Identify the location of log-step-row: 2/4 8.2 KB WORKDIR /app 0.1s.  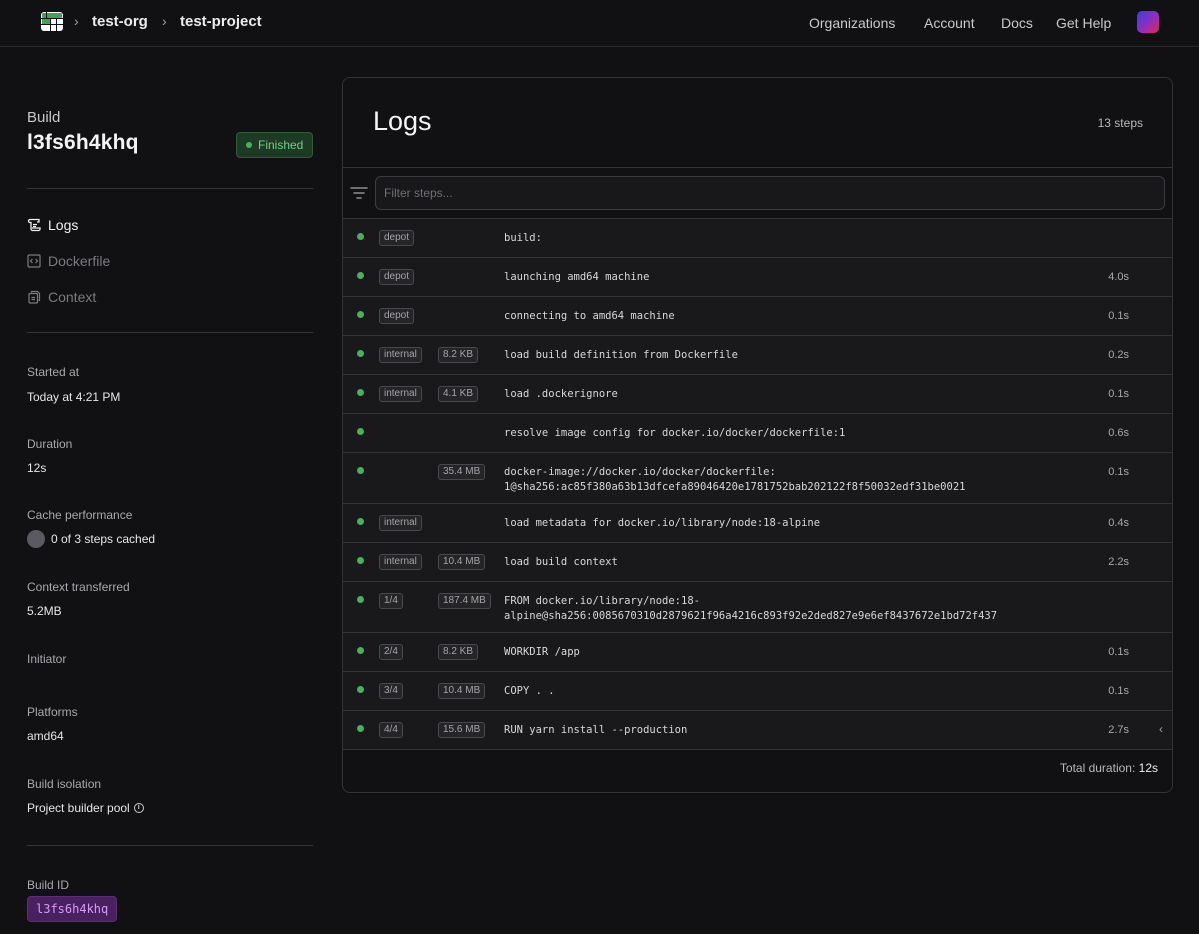
(757, 652).